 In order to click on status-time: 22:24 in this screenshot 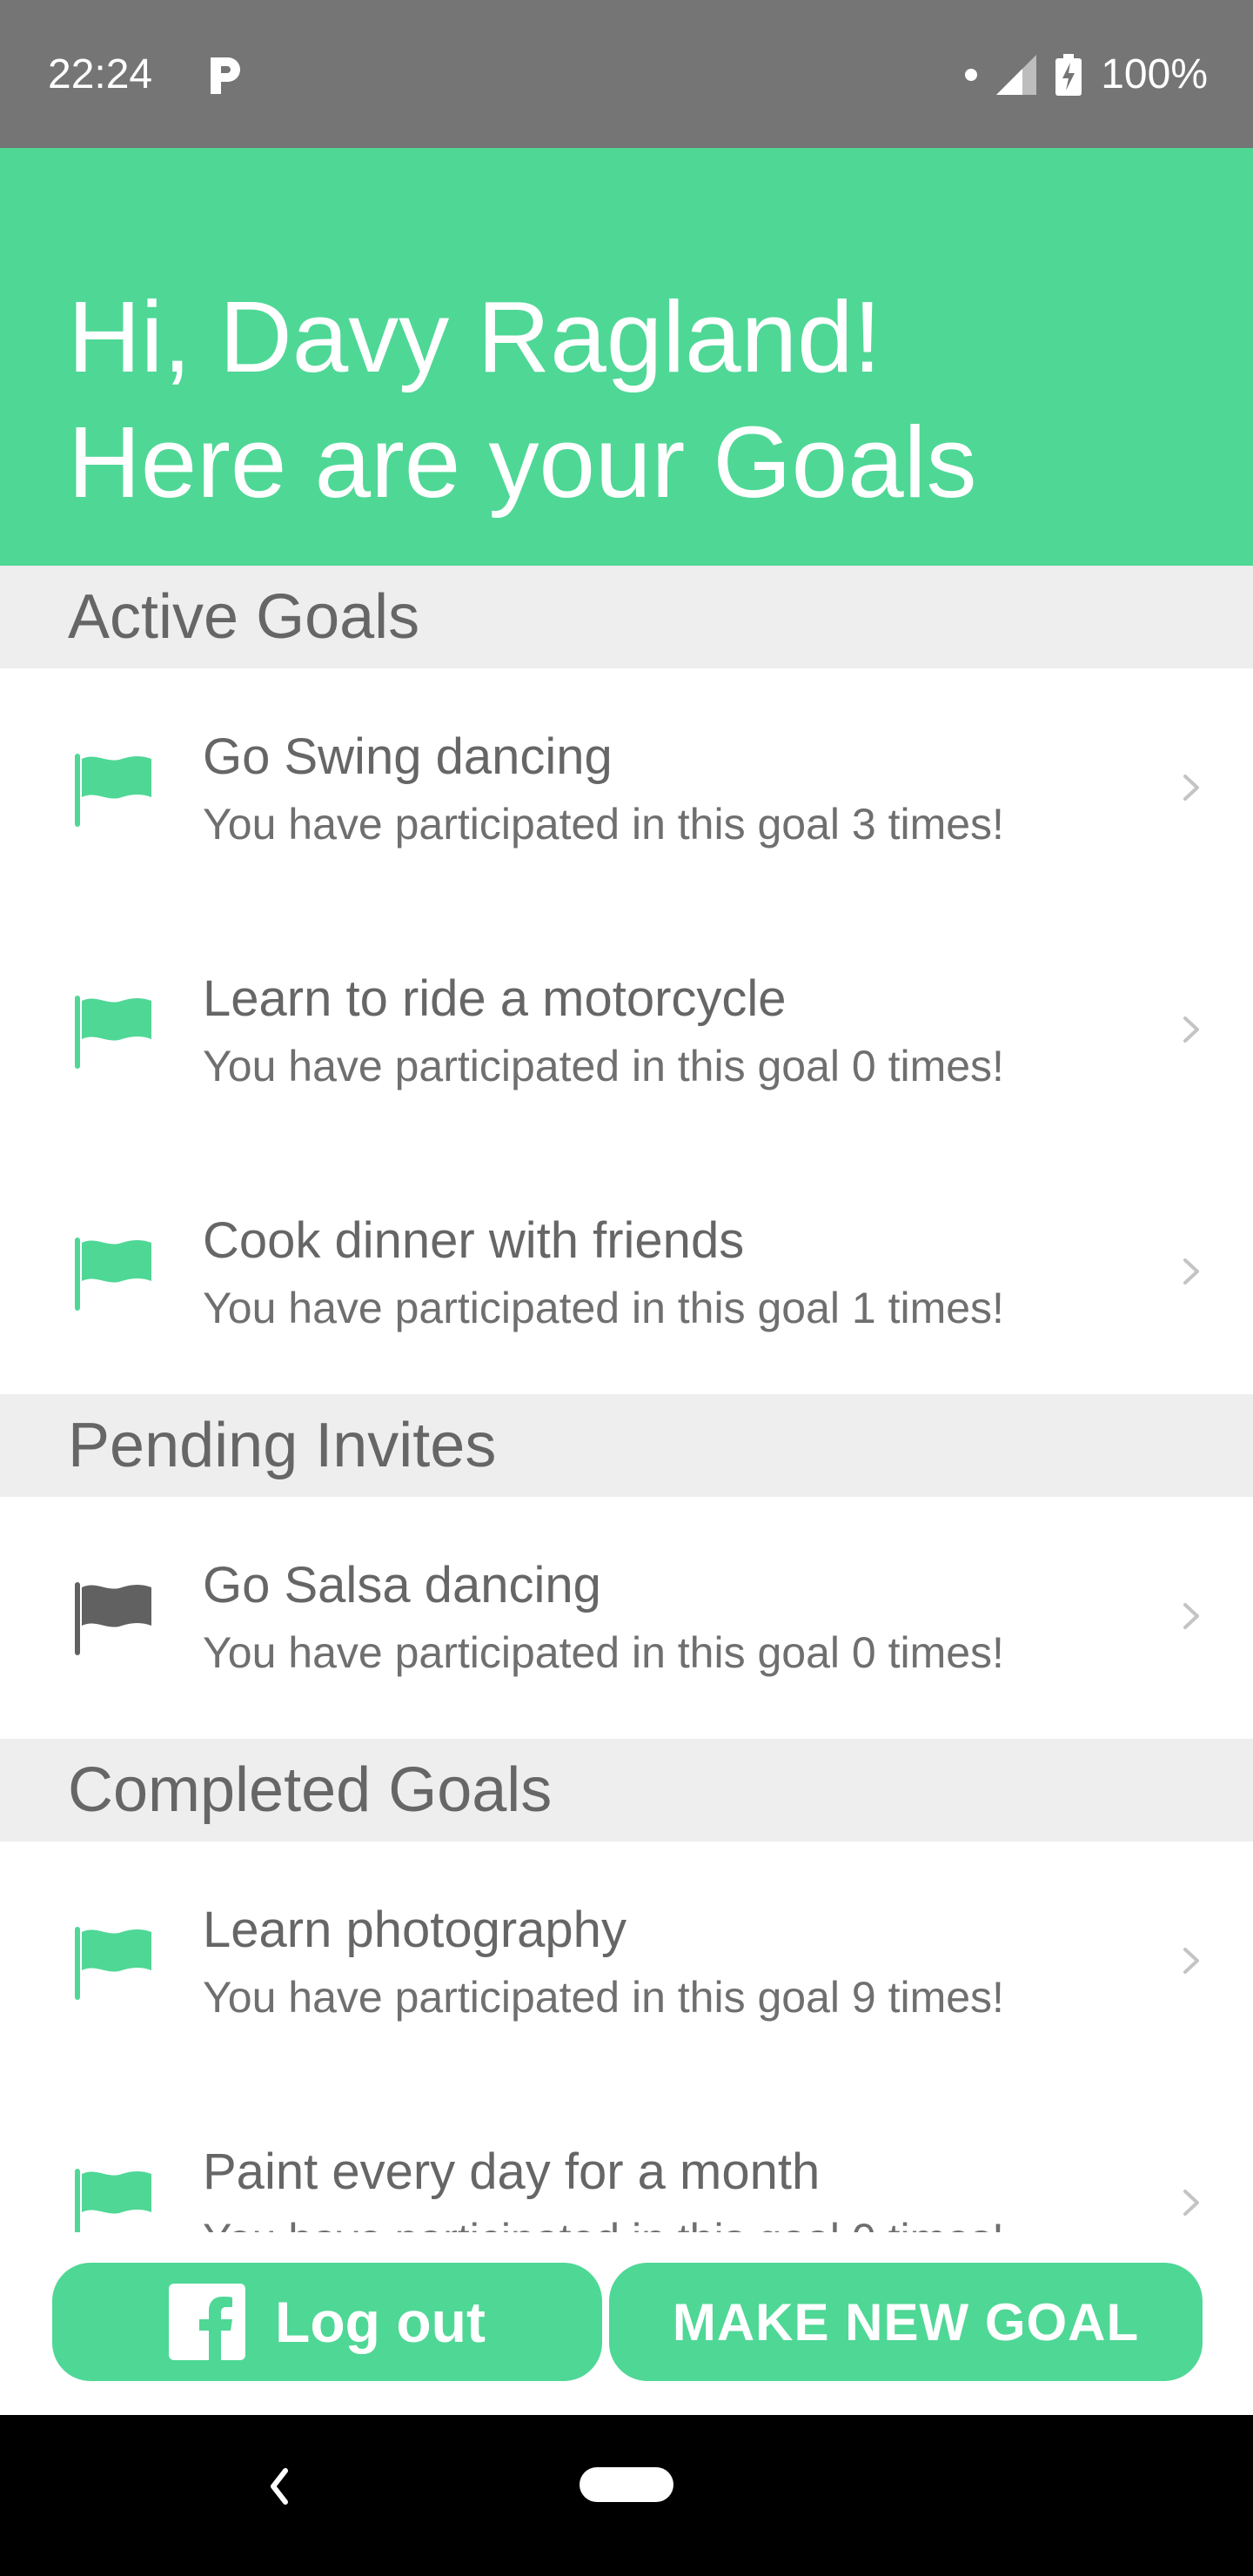, I will do `click(100, 74)`.